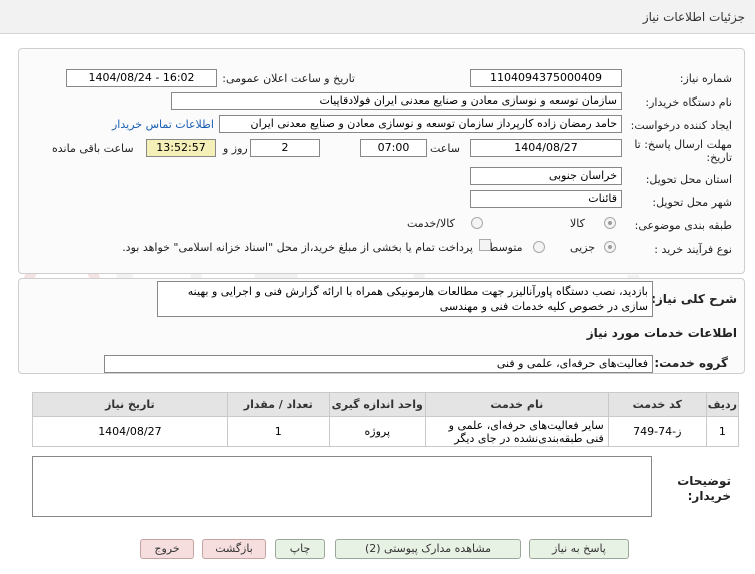  I want to click on city-label: شهر محل تحویل:, so click(692, 202).